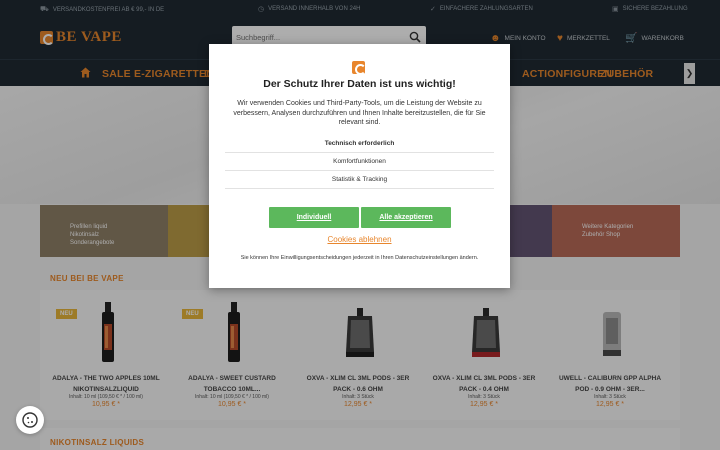  I want to click on individual-button: Individuell, so click(314, 217).